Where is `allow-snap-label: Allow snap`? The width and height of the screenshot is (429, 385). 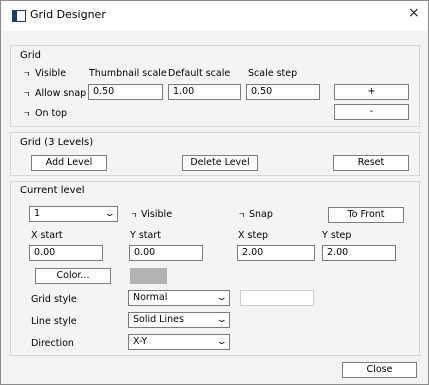 allow-snap-label: Allow snap is located at coordinates (61, 93).